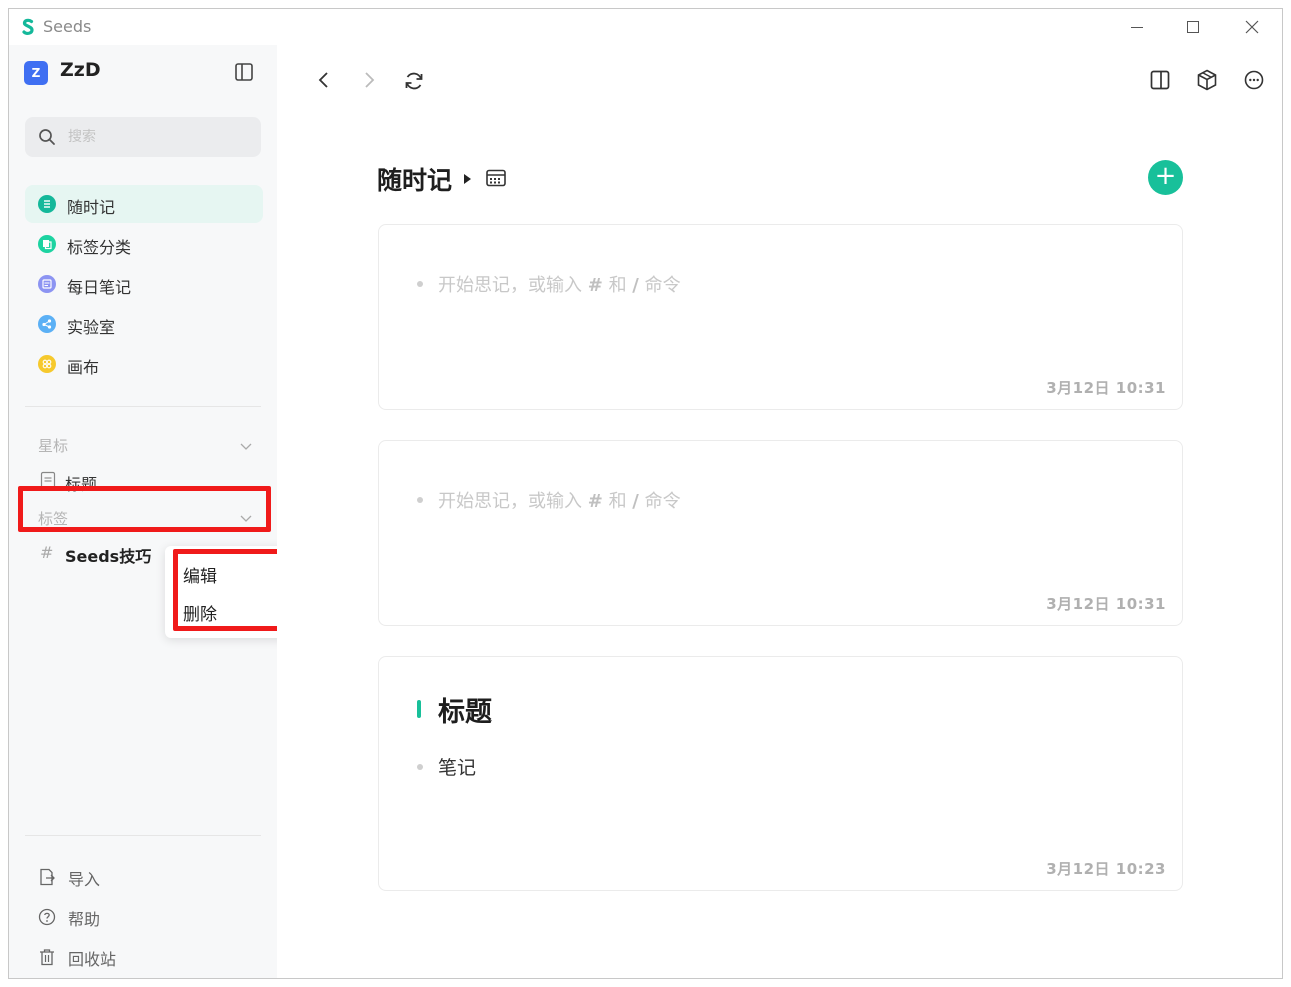 This screenshot has height=987, width=1291. Describe the element at coordinates (780, 773) in the screenshot. I see `note-card: 标题 笔记 3月12日 10:23` at that location.